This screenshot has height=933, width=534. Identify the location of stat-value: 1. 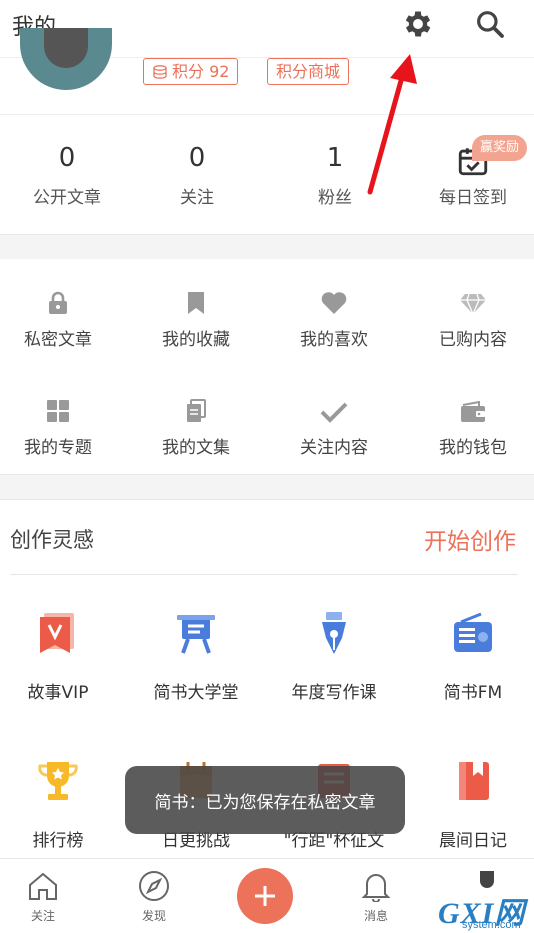
(335, 158).